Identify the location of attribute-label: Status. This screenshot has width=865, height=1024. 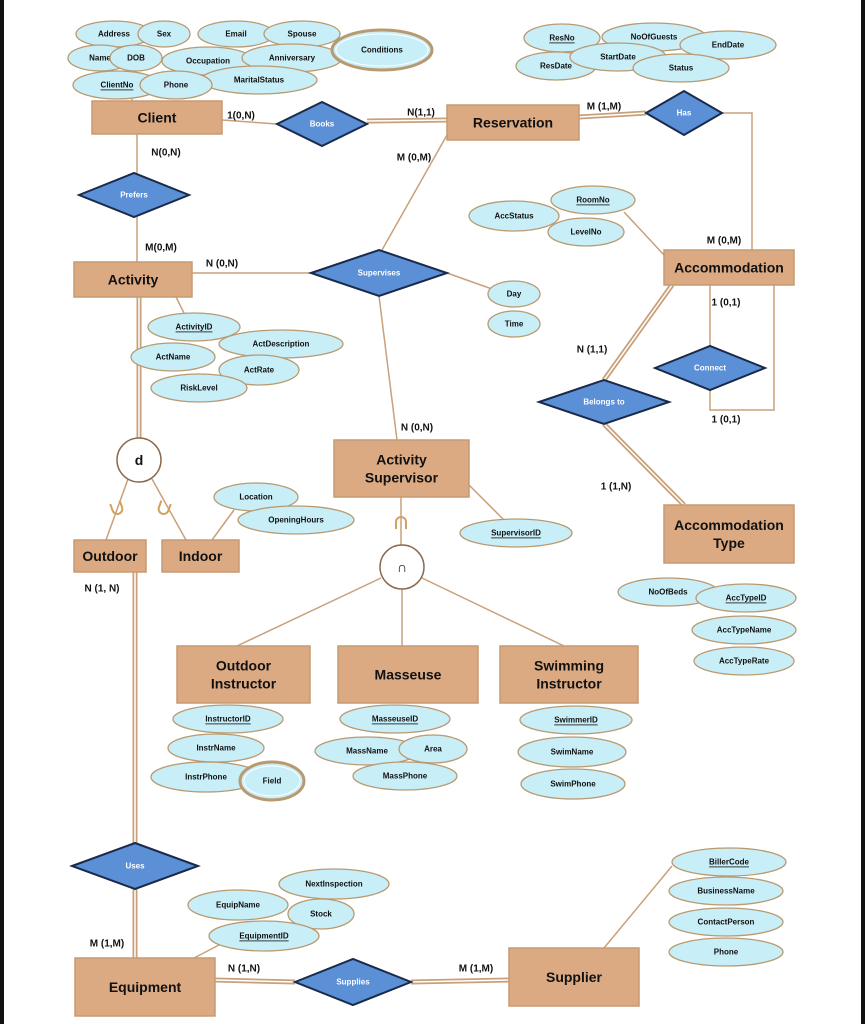
(681, 68).